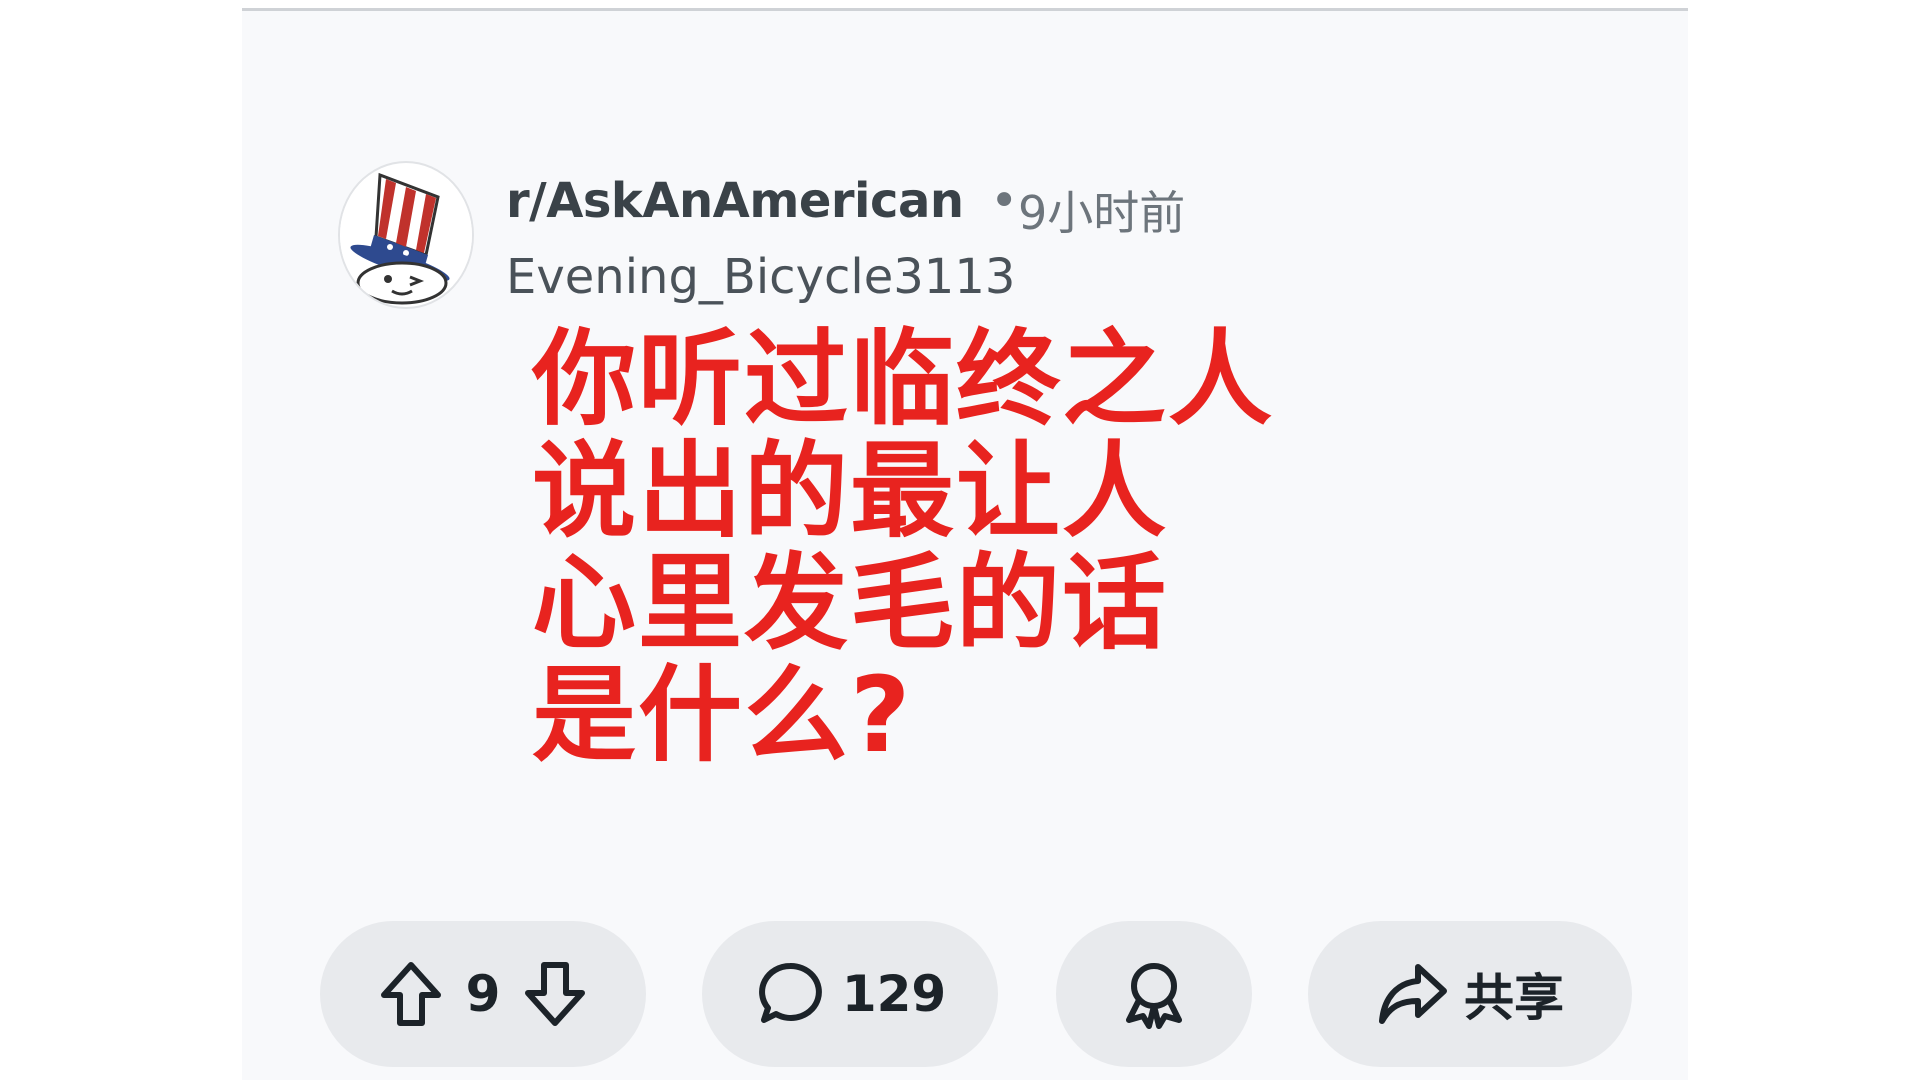  What do you see at coordinates (1102, 213) in the screenshot?
I see `post-time: 9小时前` at bounding box center [1102, 213].